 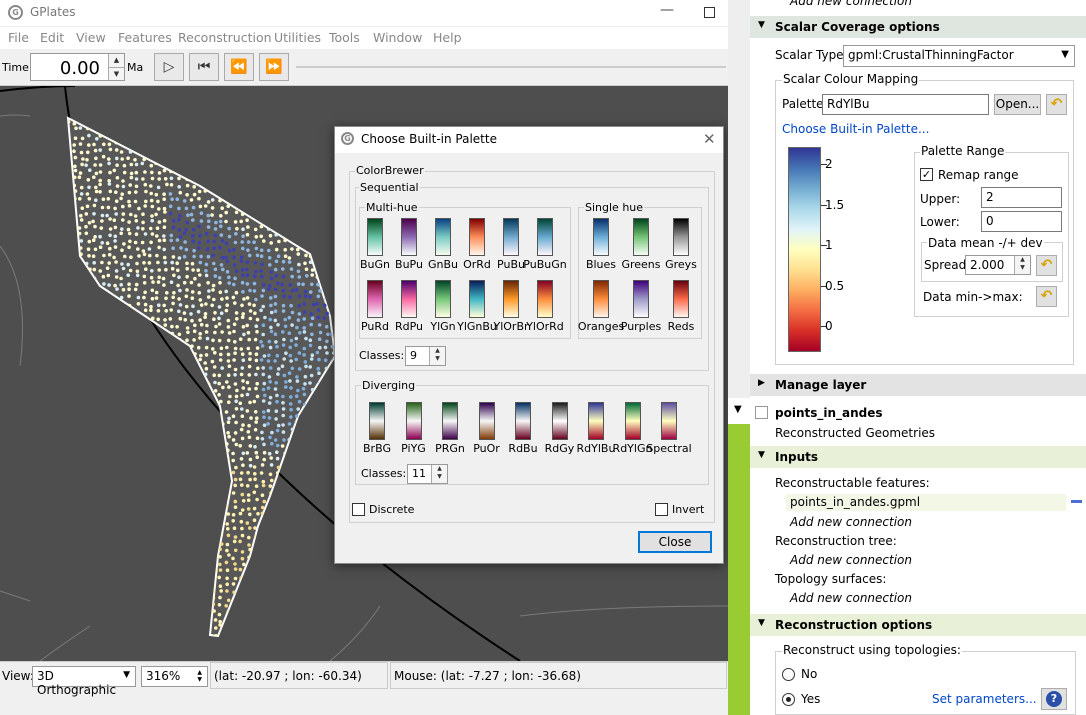 What do you see at coordinates (926, 174) in the screenshot?
I see `remap-range-checkbox: ✓` at bounding box center [926, 174].